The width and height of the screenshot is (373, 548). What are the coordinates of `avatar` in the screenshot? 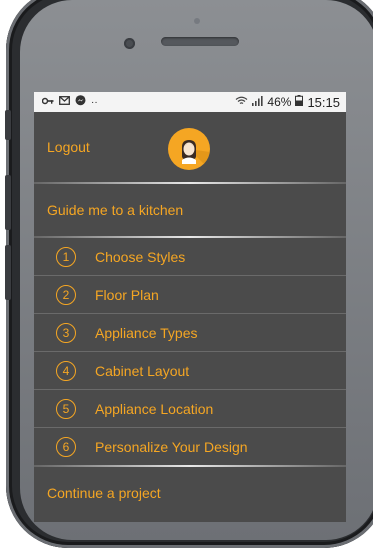 It's located at (189, 149).